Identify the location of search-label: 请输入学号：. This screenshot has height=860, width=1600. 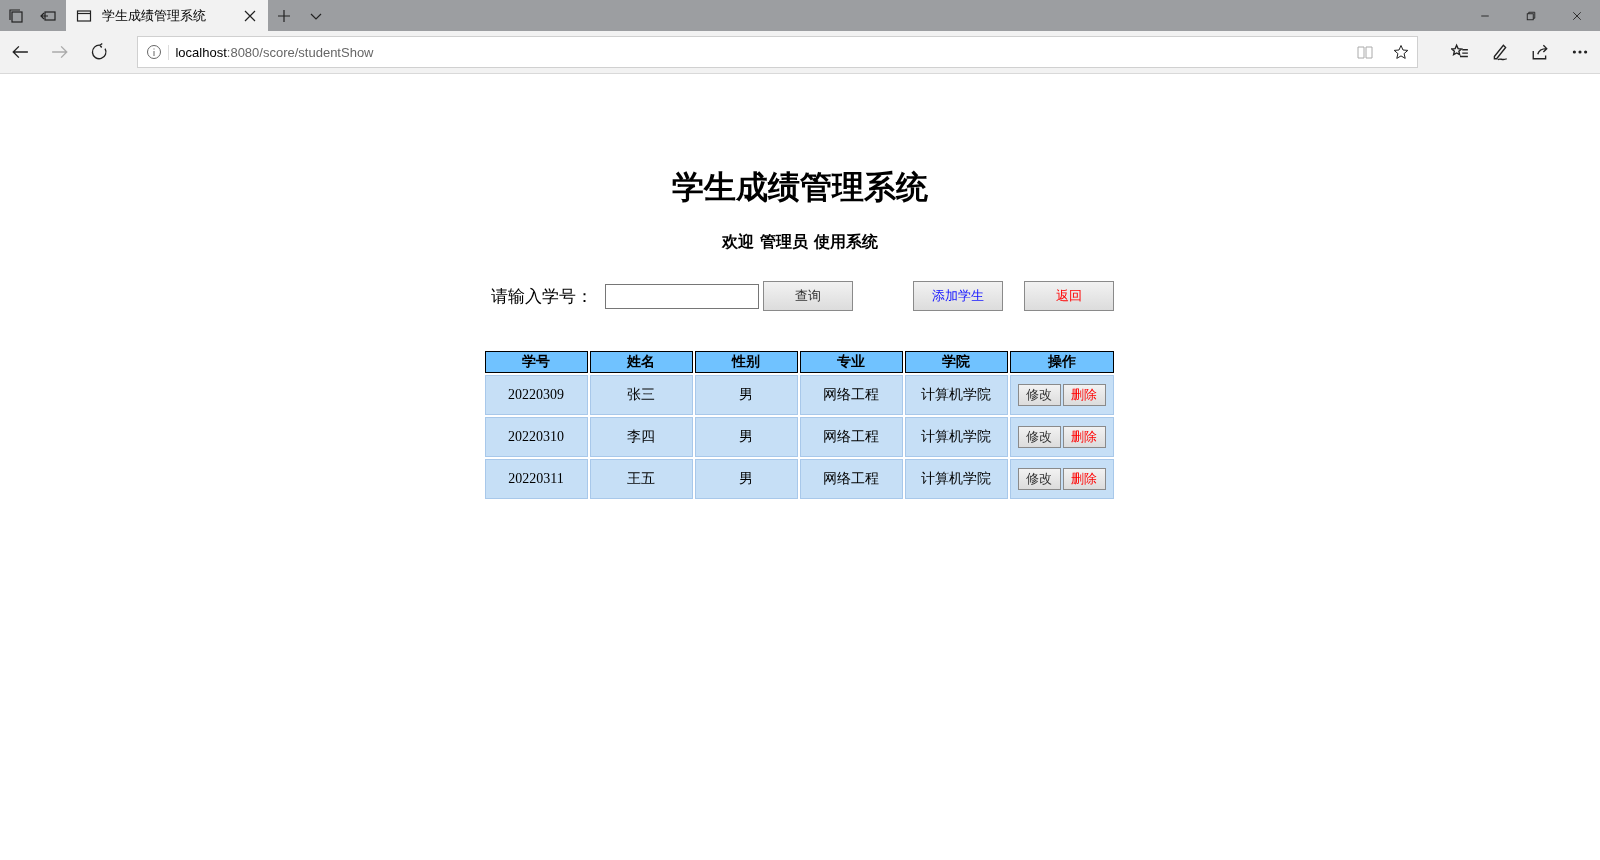
(541, 296).